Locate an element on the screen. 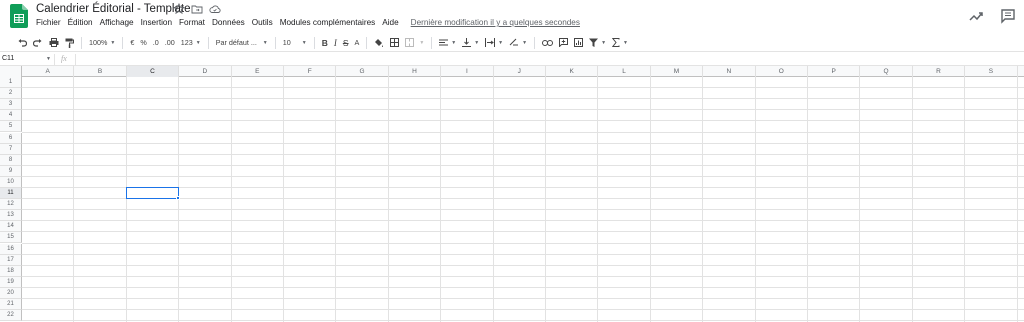 This screenshot has height=322, width=1024. vertical-align-icon: ▼ is located at coordinates (470, 43).